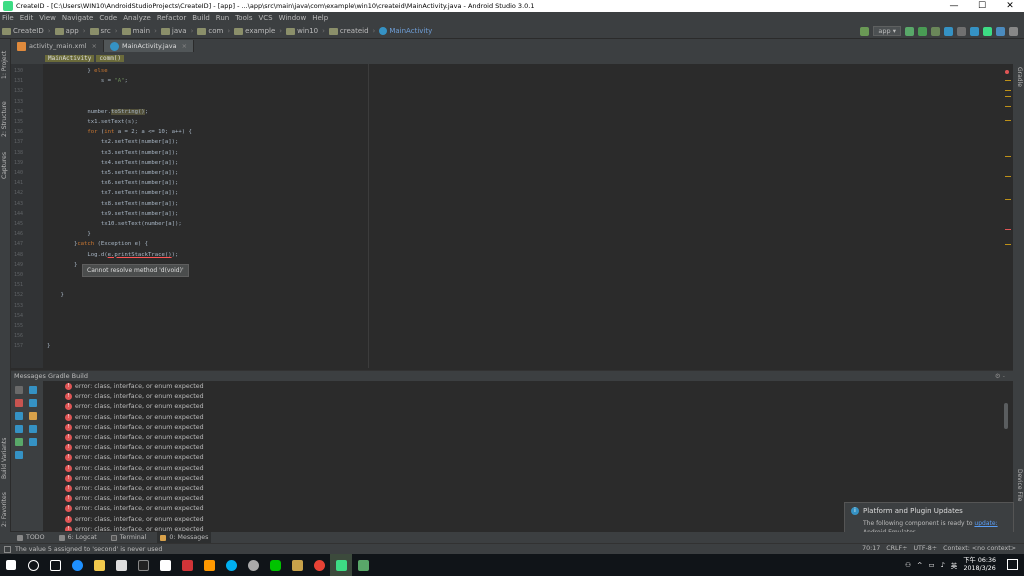 This screenshot has width=1024, height=576. I want to click on line-number: 144, so click(18, 214).